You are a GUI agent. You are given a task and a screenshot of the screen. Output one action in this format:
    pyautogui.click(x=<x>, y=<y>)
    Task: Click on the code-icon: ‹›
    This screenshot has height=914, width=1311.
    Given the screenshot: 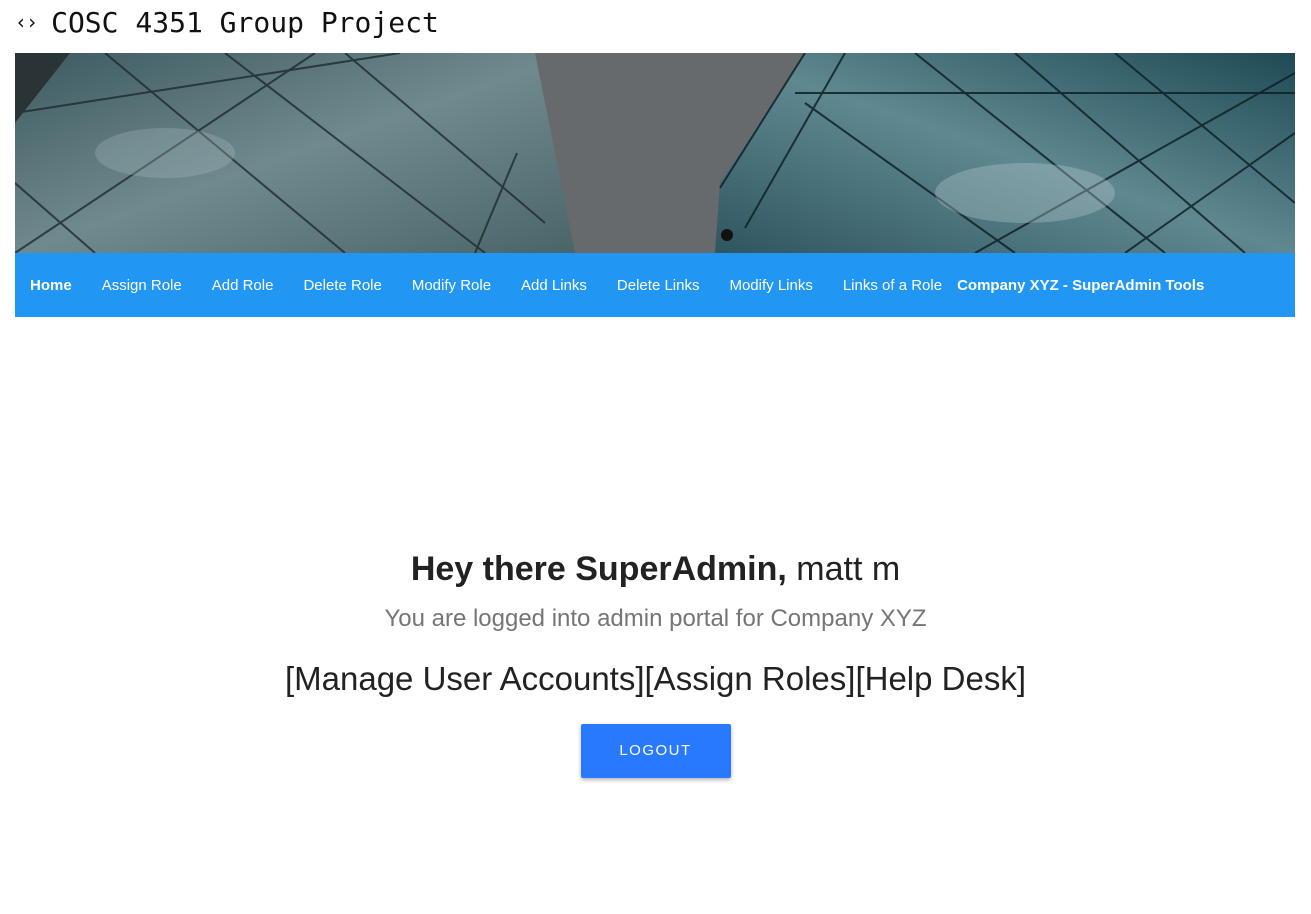 What is the action you would take?
    pyautogui.click(x=26, y=22)
    